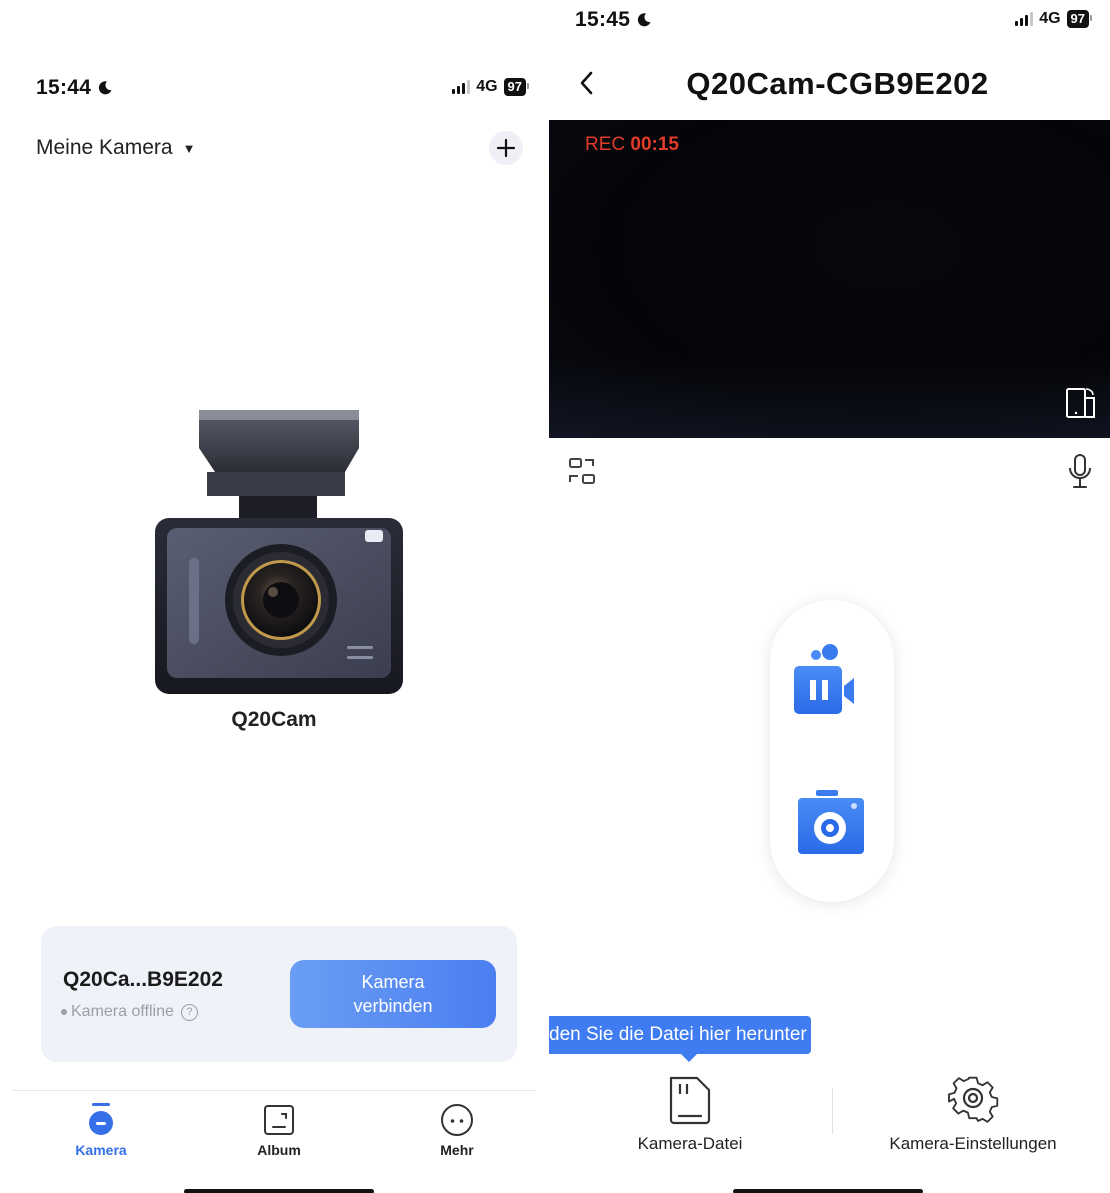  Describe the element at coordinates (690, 1143) in the screenshot. I see `camera-files-label: Kamera-Datei` at that location.